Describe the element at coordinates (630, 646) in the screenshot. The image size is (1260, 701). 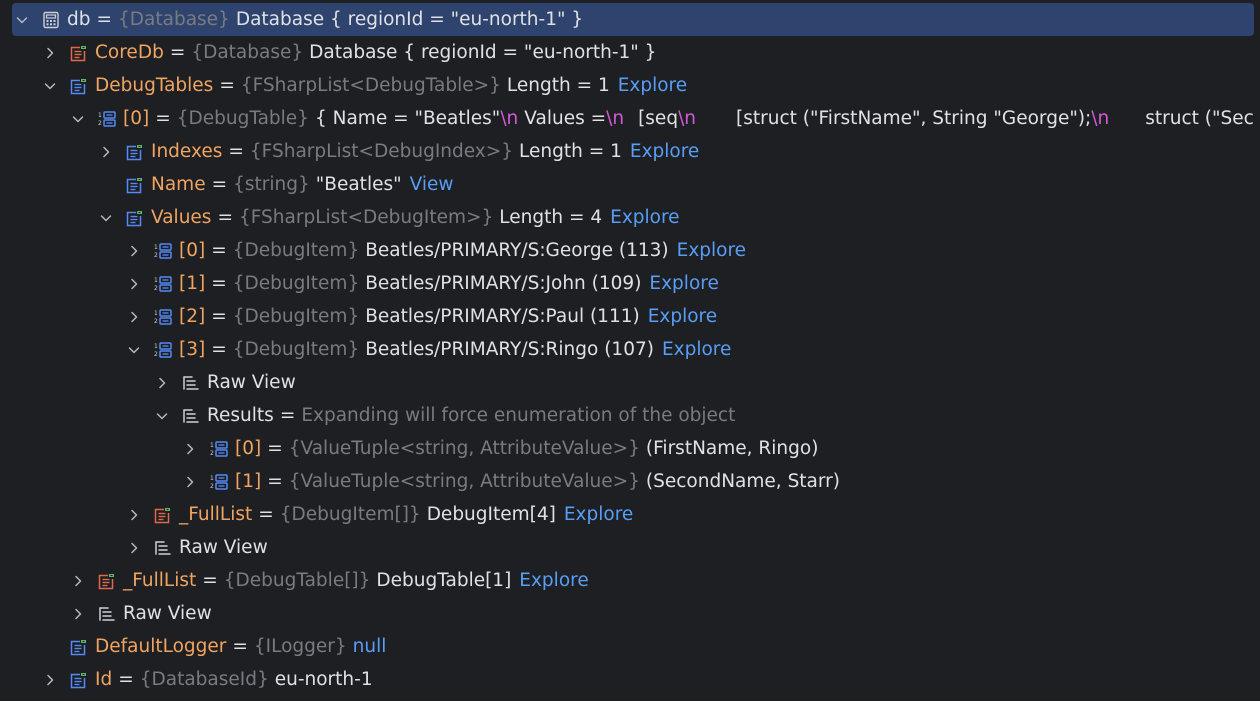
I see `tree-row: DefaultLogger = {ILogger} null` at that location.